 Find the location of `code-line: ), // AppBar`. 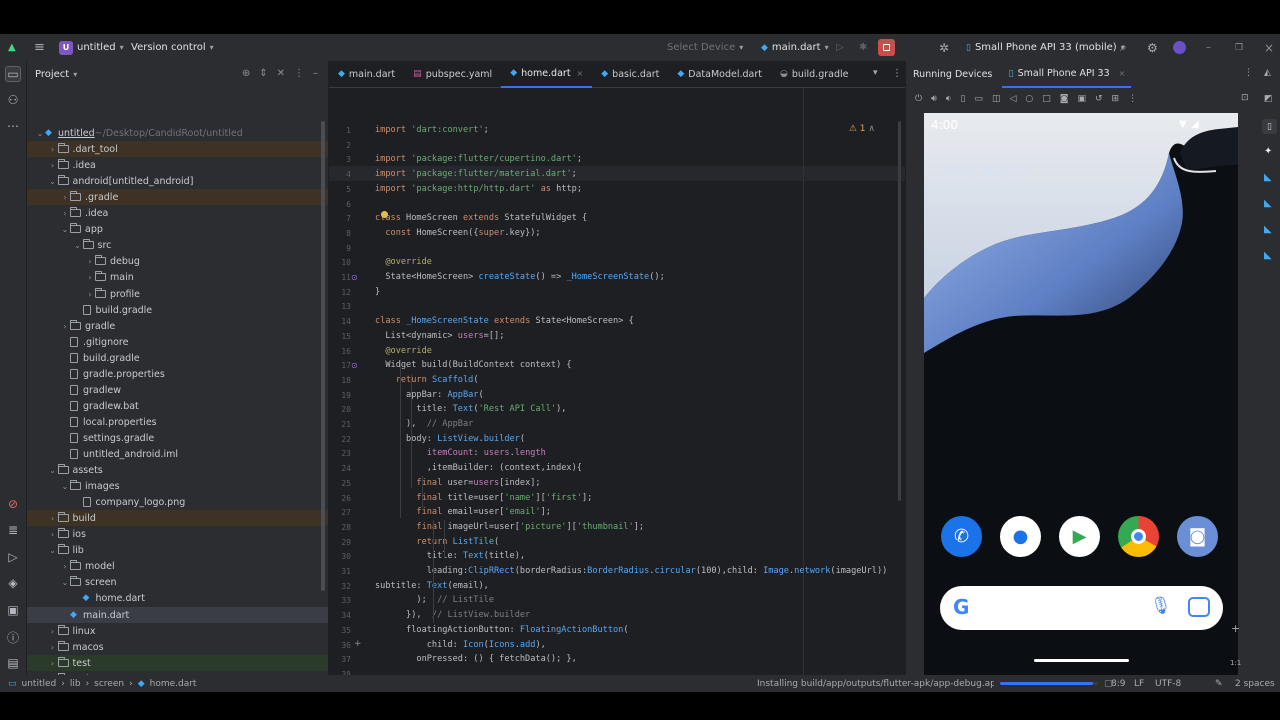

code-line: ), // AppBar is located at coordinates (424, 424).